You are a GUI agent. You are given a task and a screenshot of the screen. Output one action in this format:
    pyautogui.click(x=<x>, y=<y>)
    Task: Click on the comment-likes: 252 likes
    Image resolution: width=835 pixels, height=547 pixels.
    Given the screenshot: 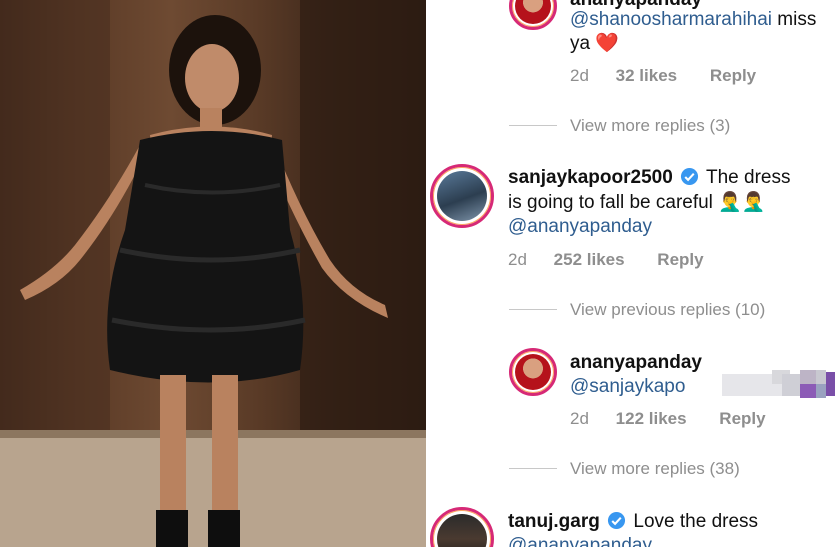 What is the action you would take?
    pyautogui.click(x=589, y=259)
    